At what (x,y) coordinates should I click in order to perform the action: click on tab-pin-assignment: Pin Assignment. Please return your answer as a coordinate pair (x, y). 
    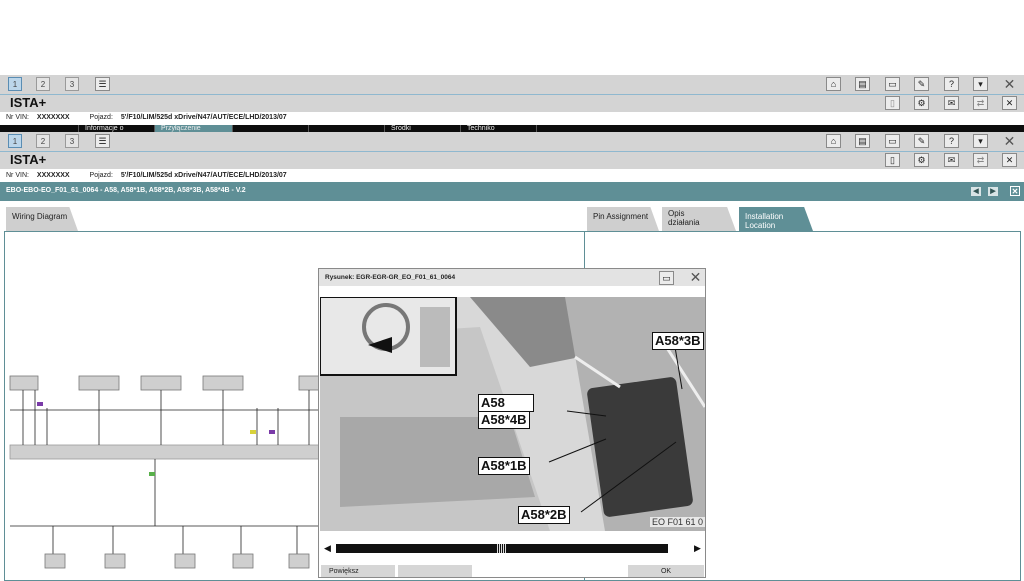
    Looking at the image, I should click on (623, 219).